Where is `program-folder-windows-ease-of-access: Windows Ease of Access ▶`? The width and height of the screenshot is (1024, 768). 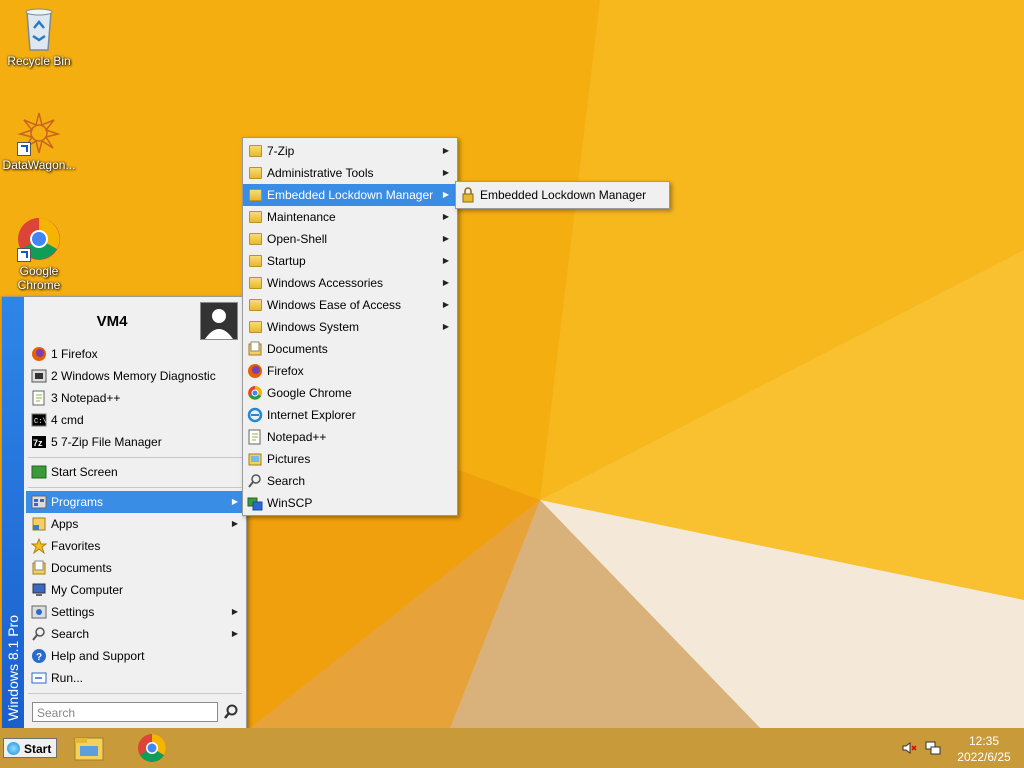
program-folder-windows-ease-of-access: Windows Ease of Access ▶ is located at coordinates (350, 305).